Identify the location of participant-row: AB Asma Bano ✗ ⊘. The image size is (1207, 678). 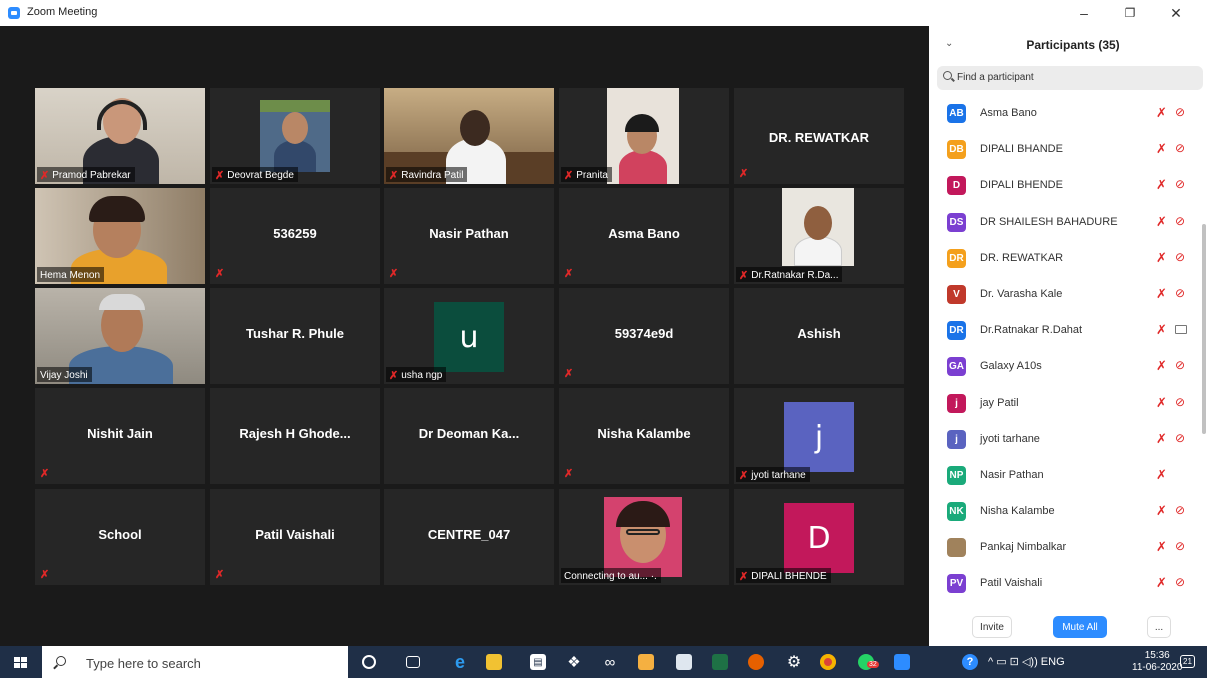
(1064, 114).